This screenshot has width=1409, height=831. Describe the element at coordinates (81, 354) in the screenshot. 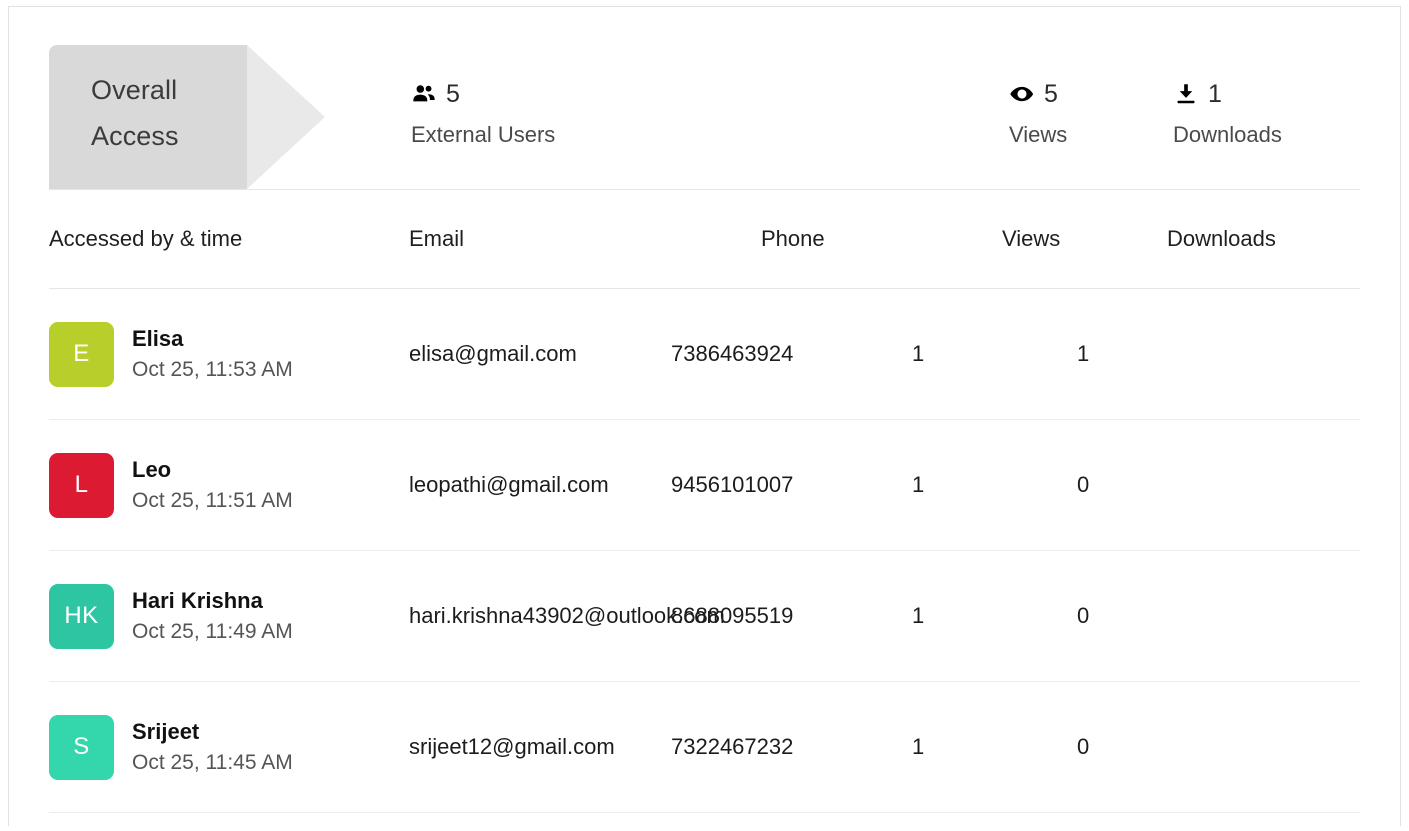

I see `avatar: E` at that location.